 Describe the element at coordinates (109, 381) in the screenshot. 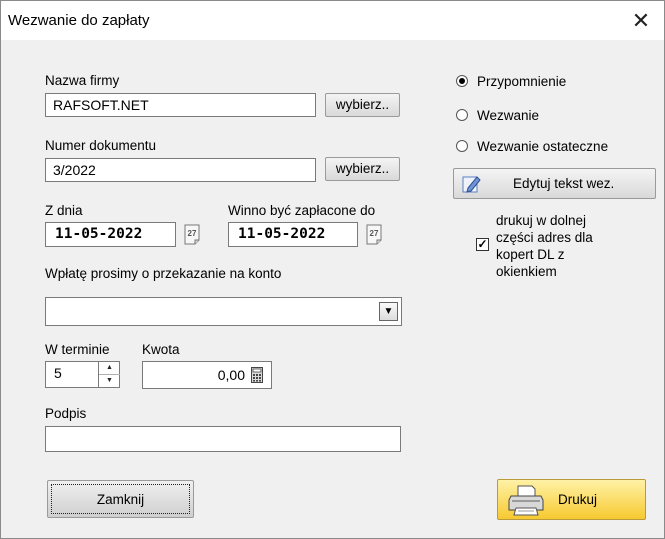

I see `stepper-down-icon: ▼` at that location.